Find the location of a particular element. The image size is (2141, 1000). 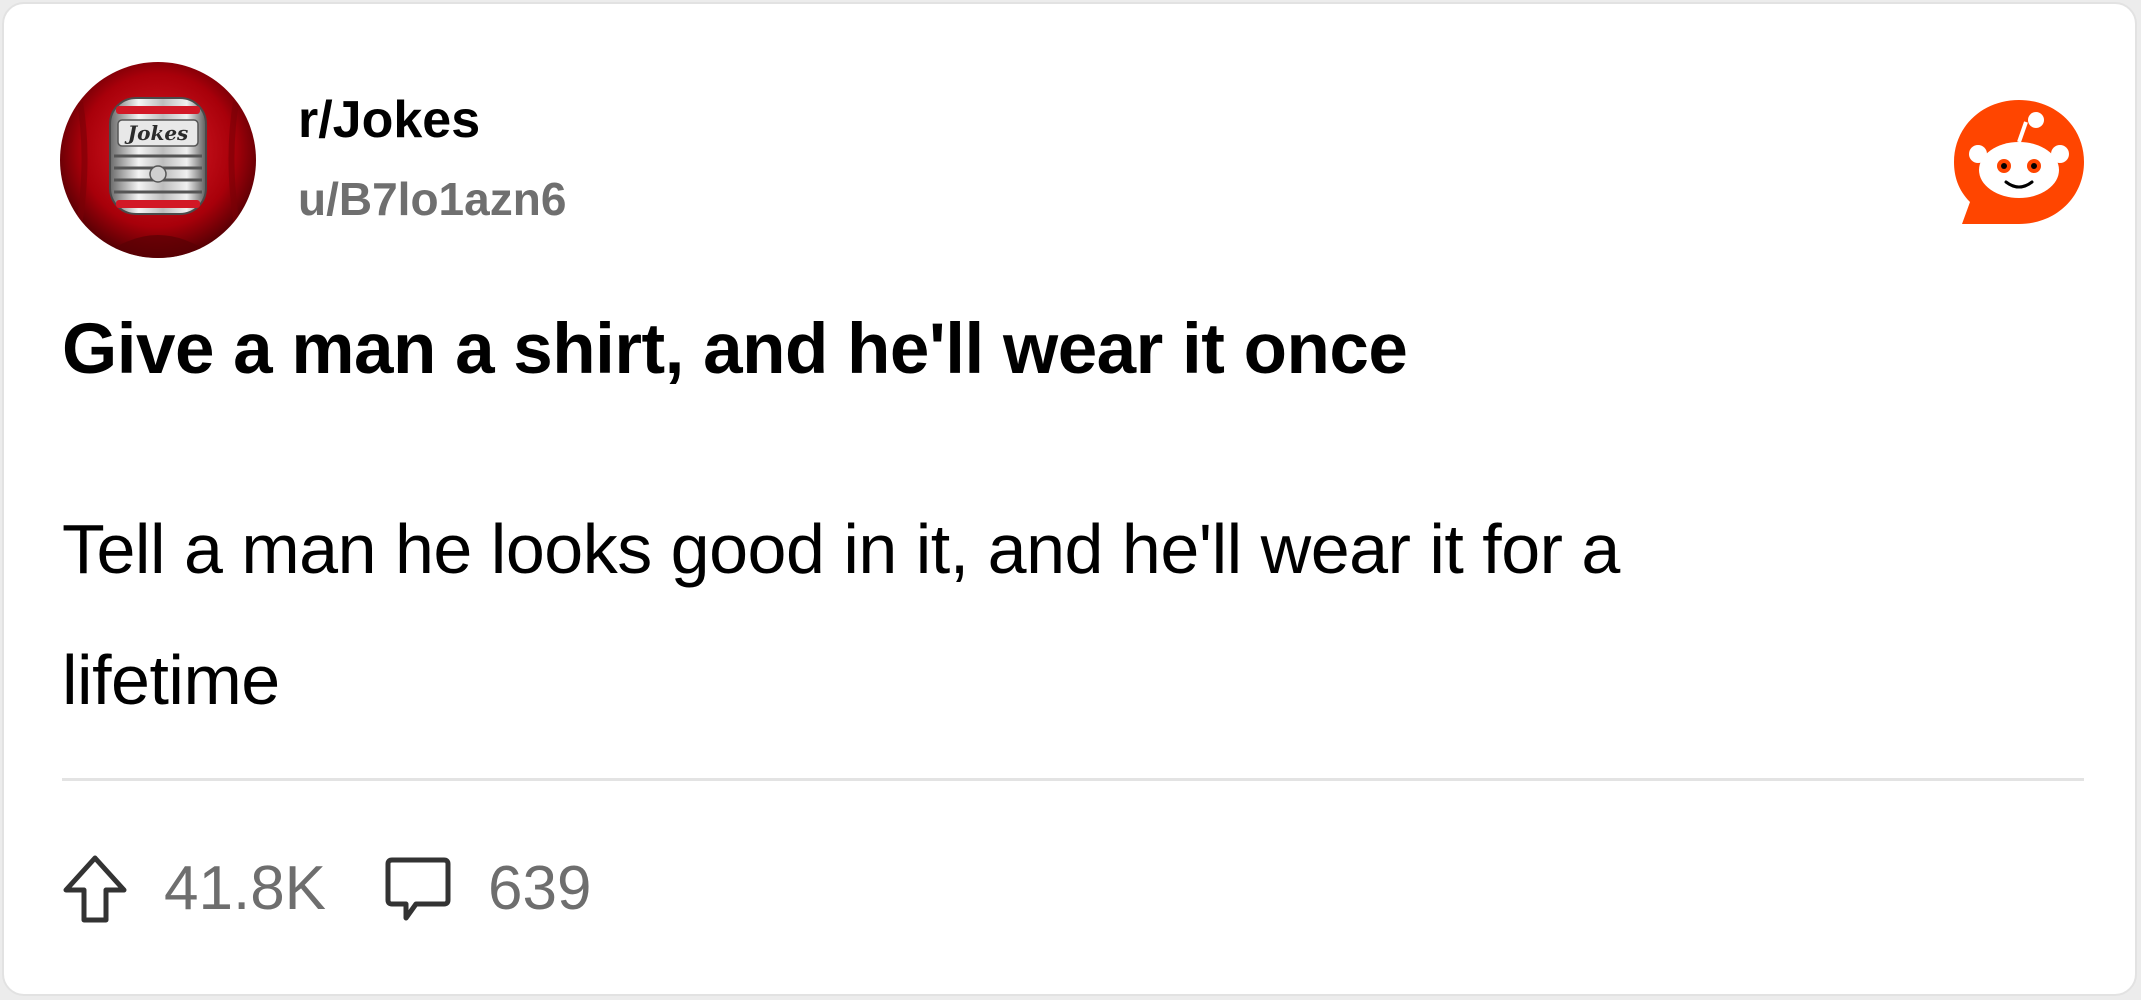

comment-count: 639 is located at coordinates (540, 888).